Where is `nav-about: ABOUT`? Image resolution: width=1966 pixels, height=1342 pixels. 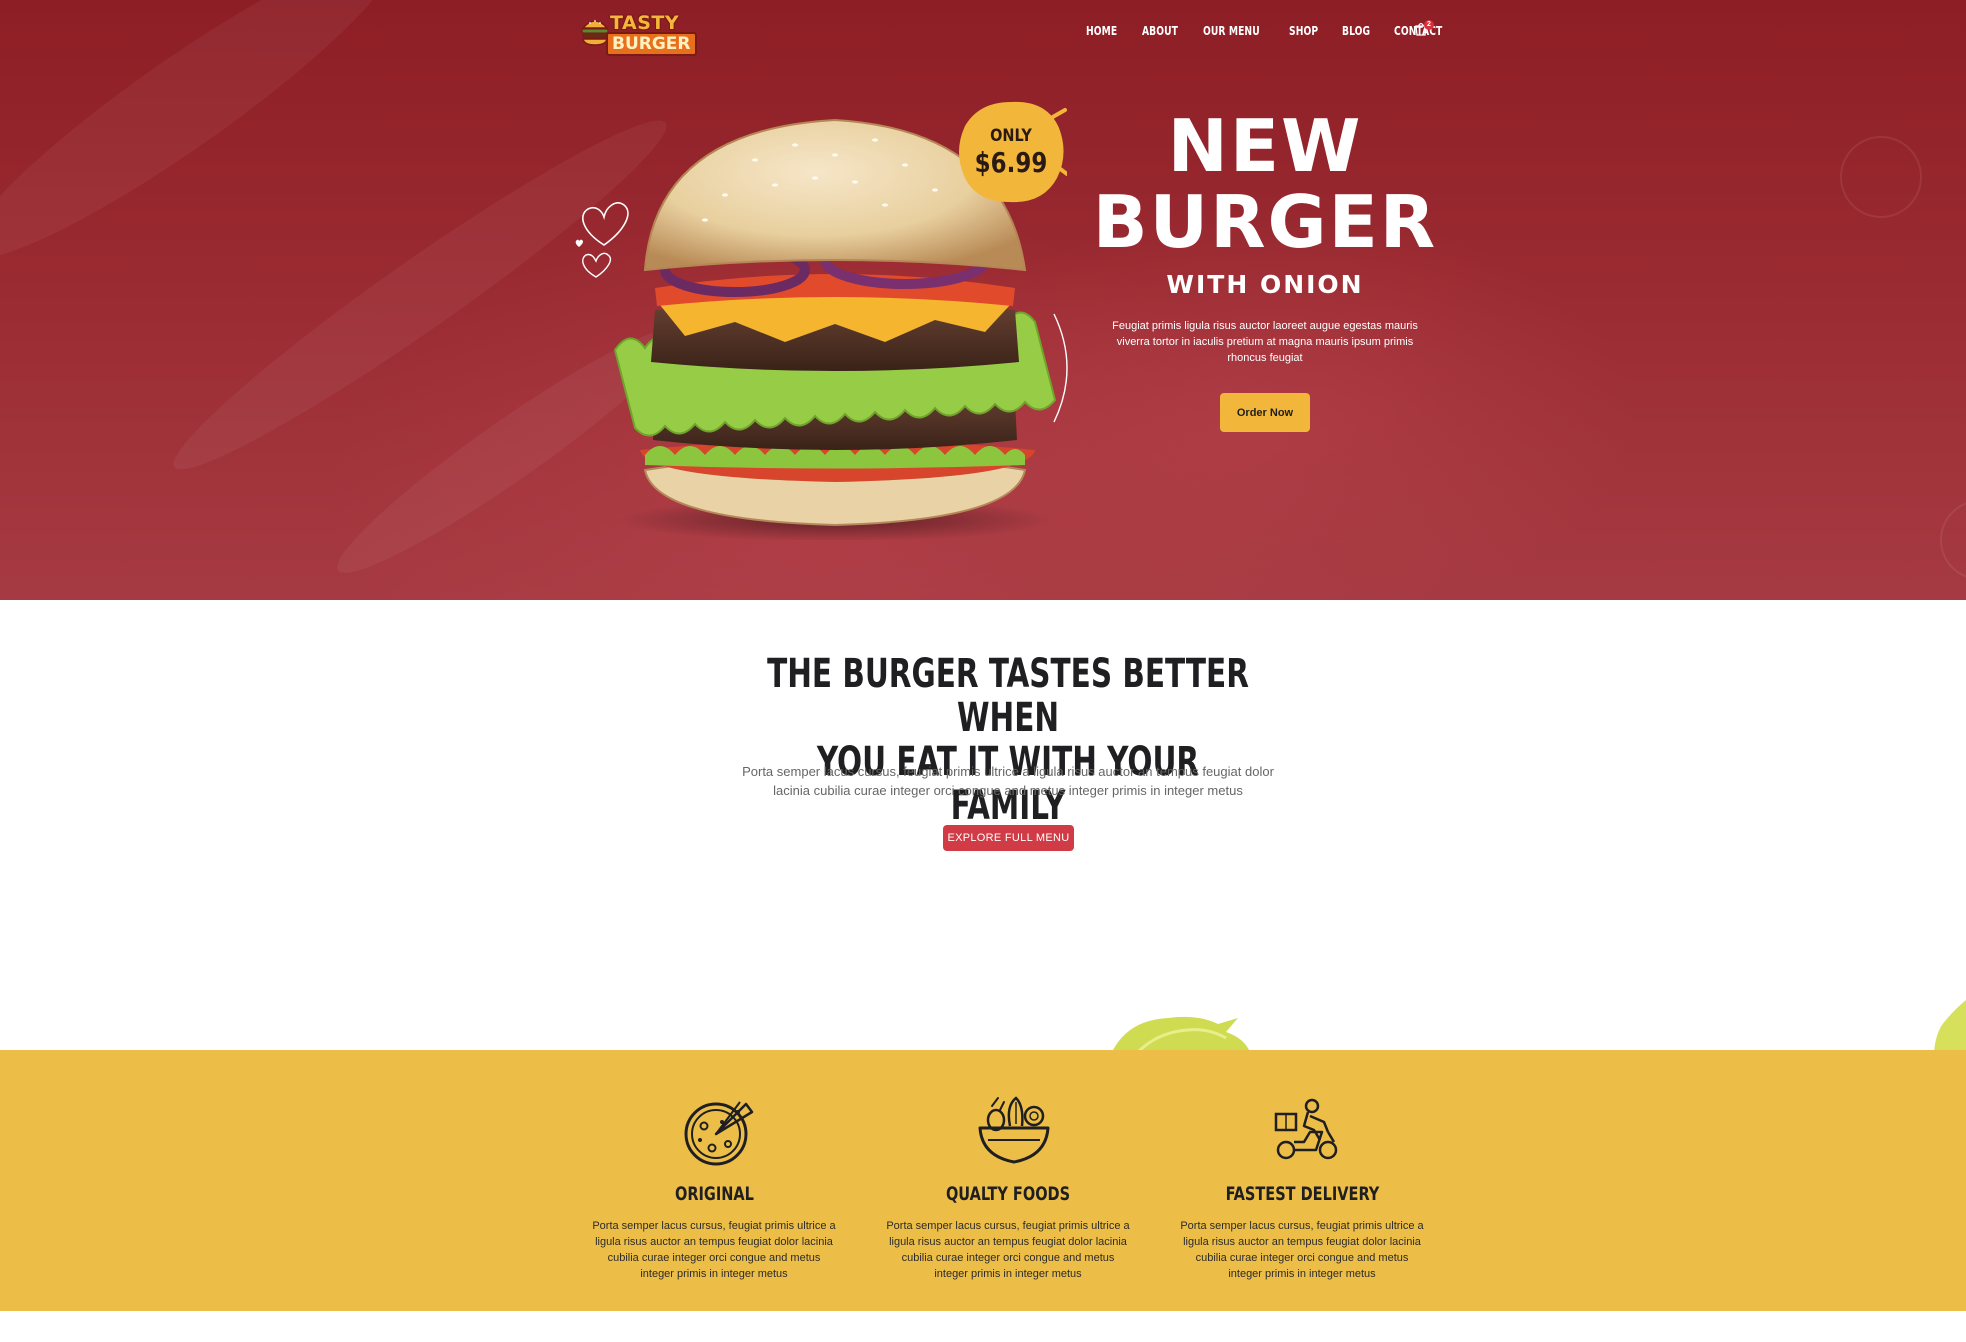 nav-about: ABOUT is located at coordinates (1160, 31).